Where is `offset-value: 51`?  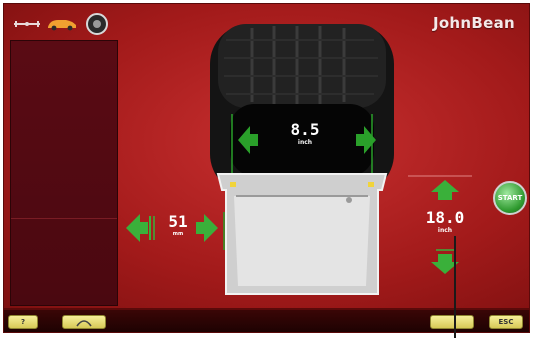
offset-value: 51 is located at coordinates (178, 221).